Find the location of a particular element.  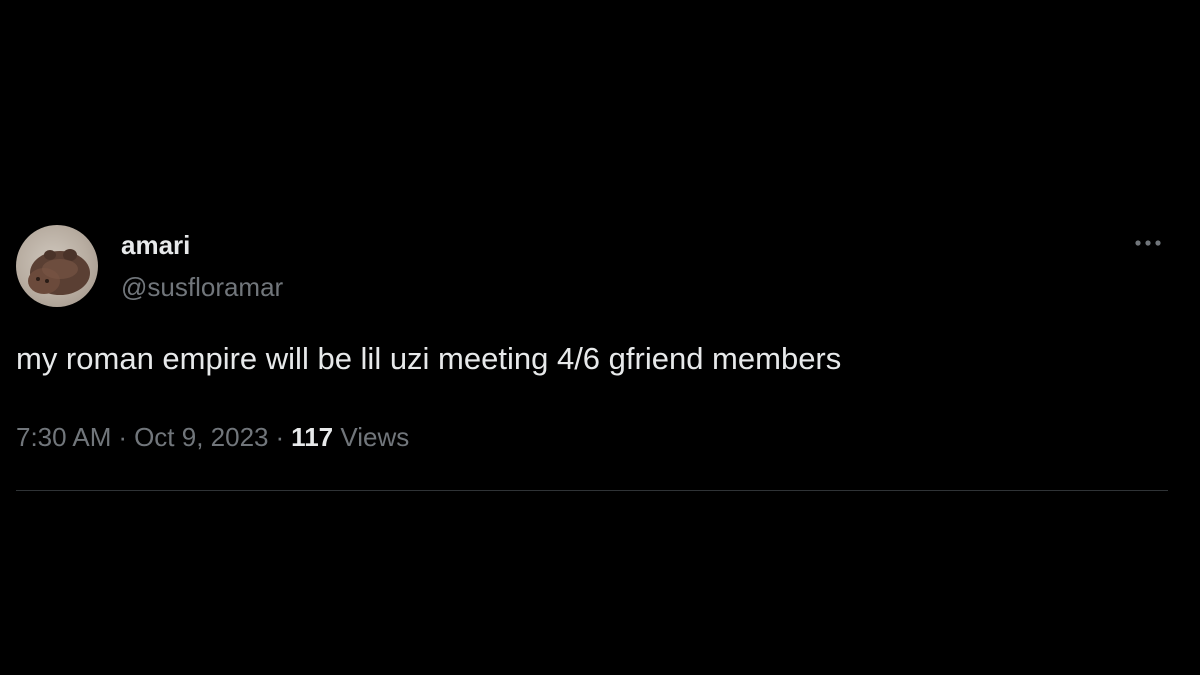

tweet-time: 7:30 AM is located at coordinates (63, 437).